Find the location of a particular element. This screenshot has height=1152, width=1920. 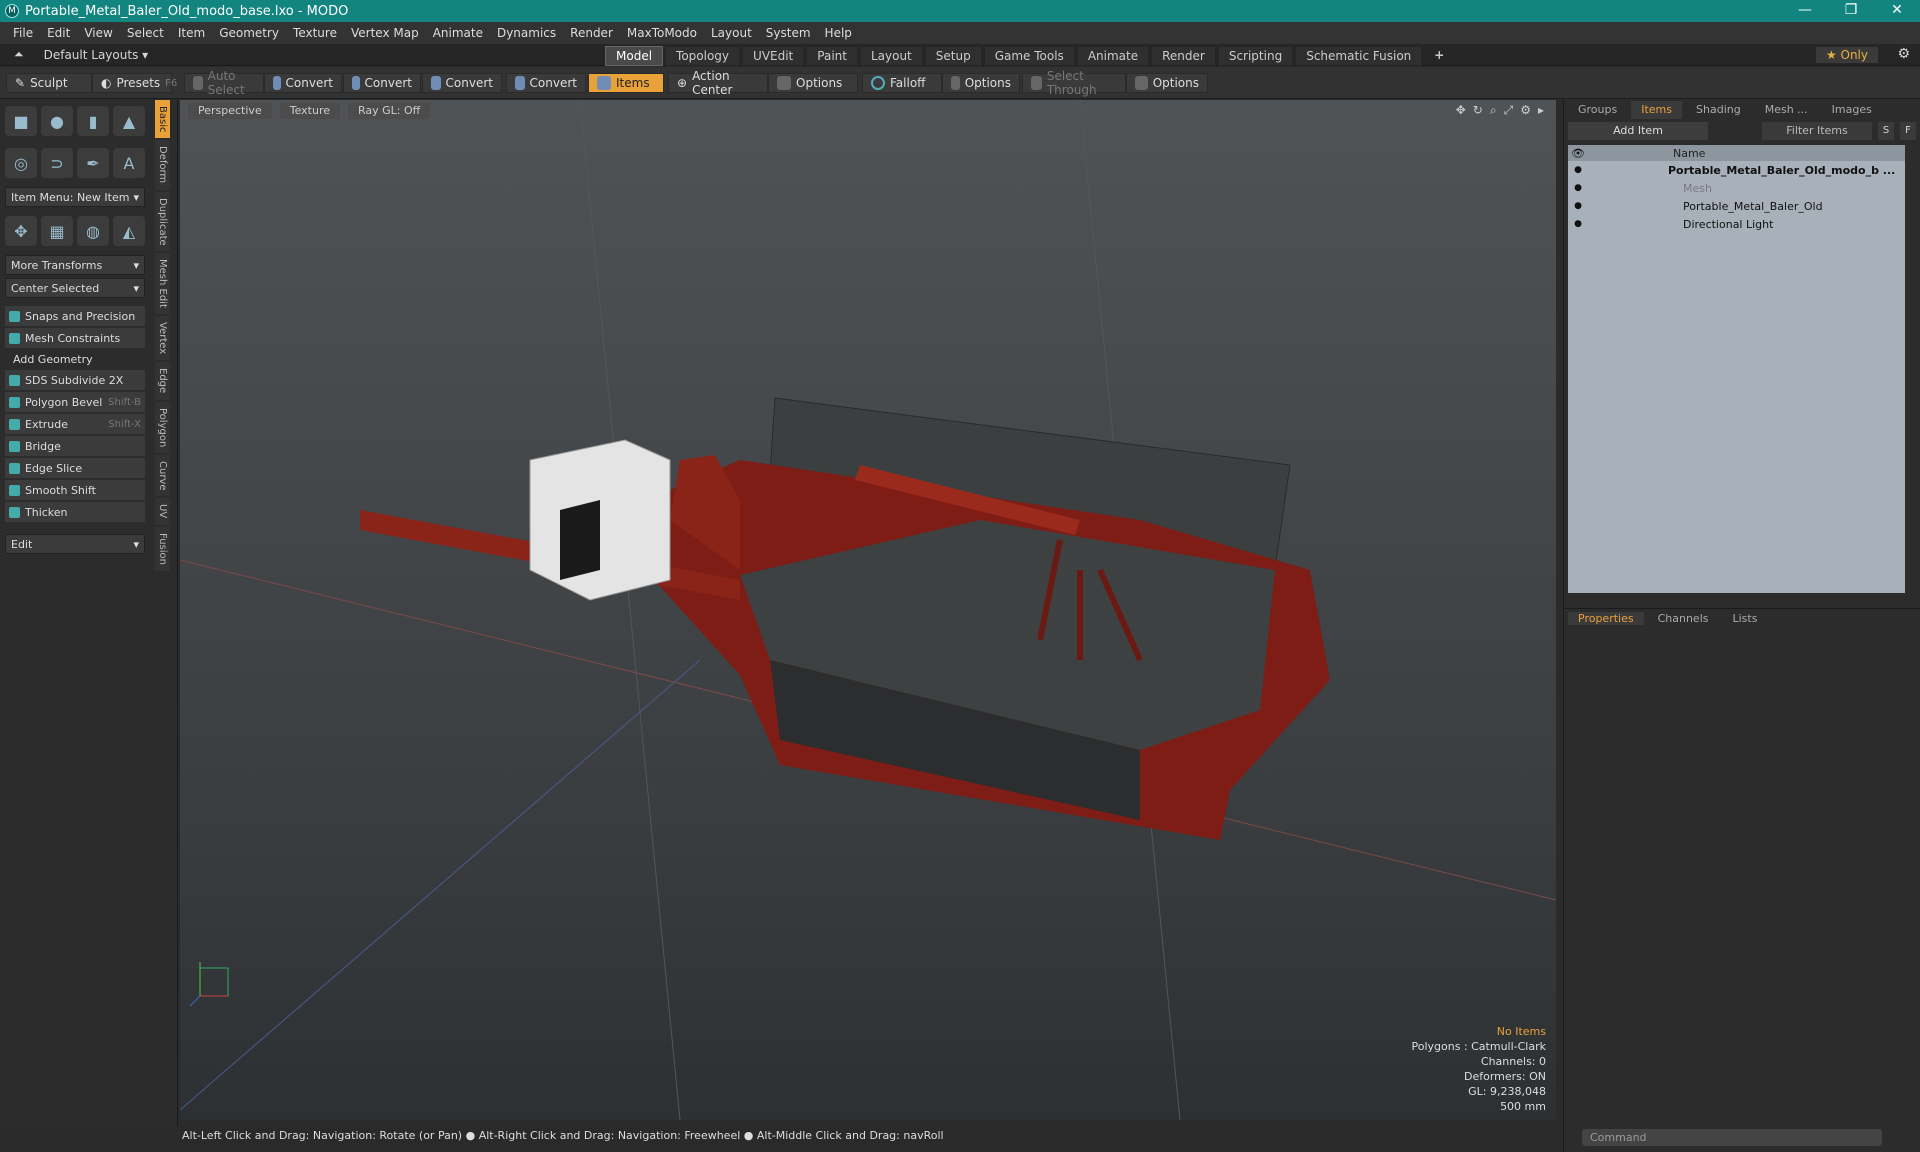

close-button: ✕ is located at coordinates (1897, 11).